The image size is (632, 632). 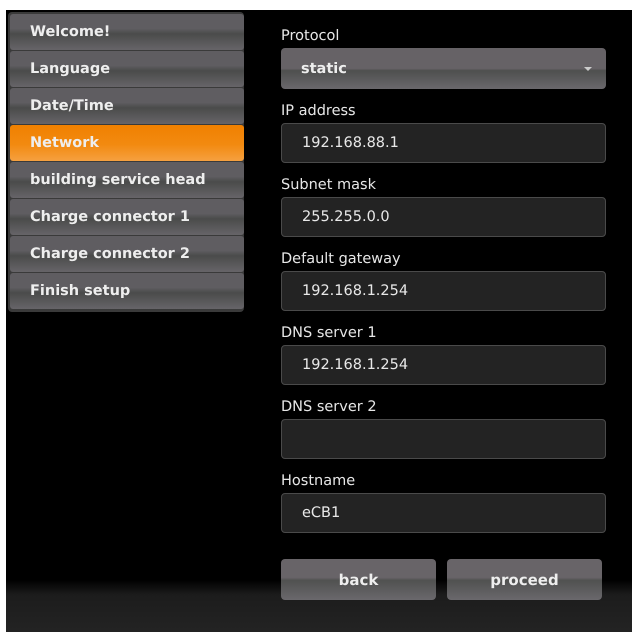 I want to click on field-label: IP address, so click(x=319, y=111).